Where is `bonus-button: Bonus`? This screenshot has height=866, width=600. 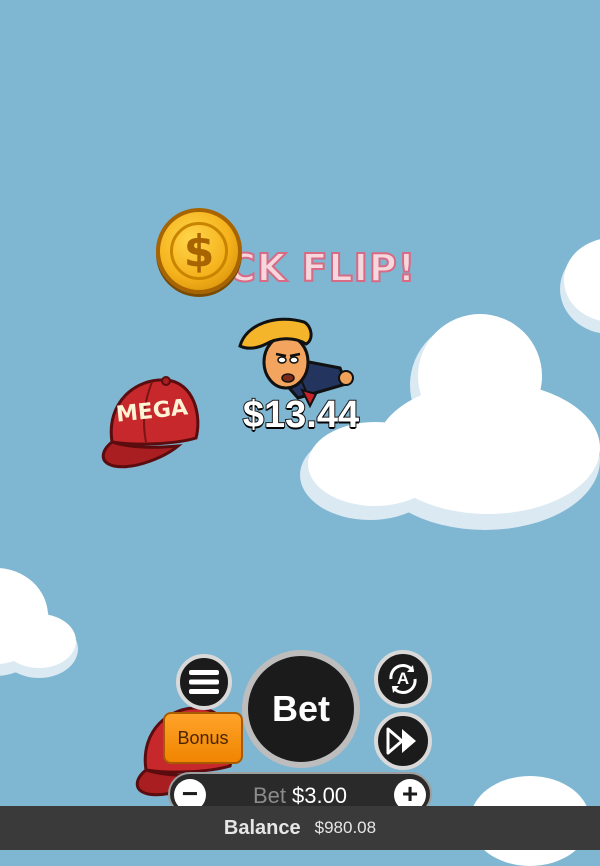
bonus-button: Bonus is located at coordinates (203, 738).